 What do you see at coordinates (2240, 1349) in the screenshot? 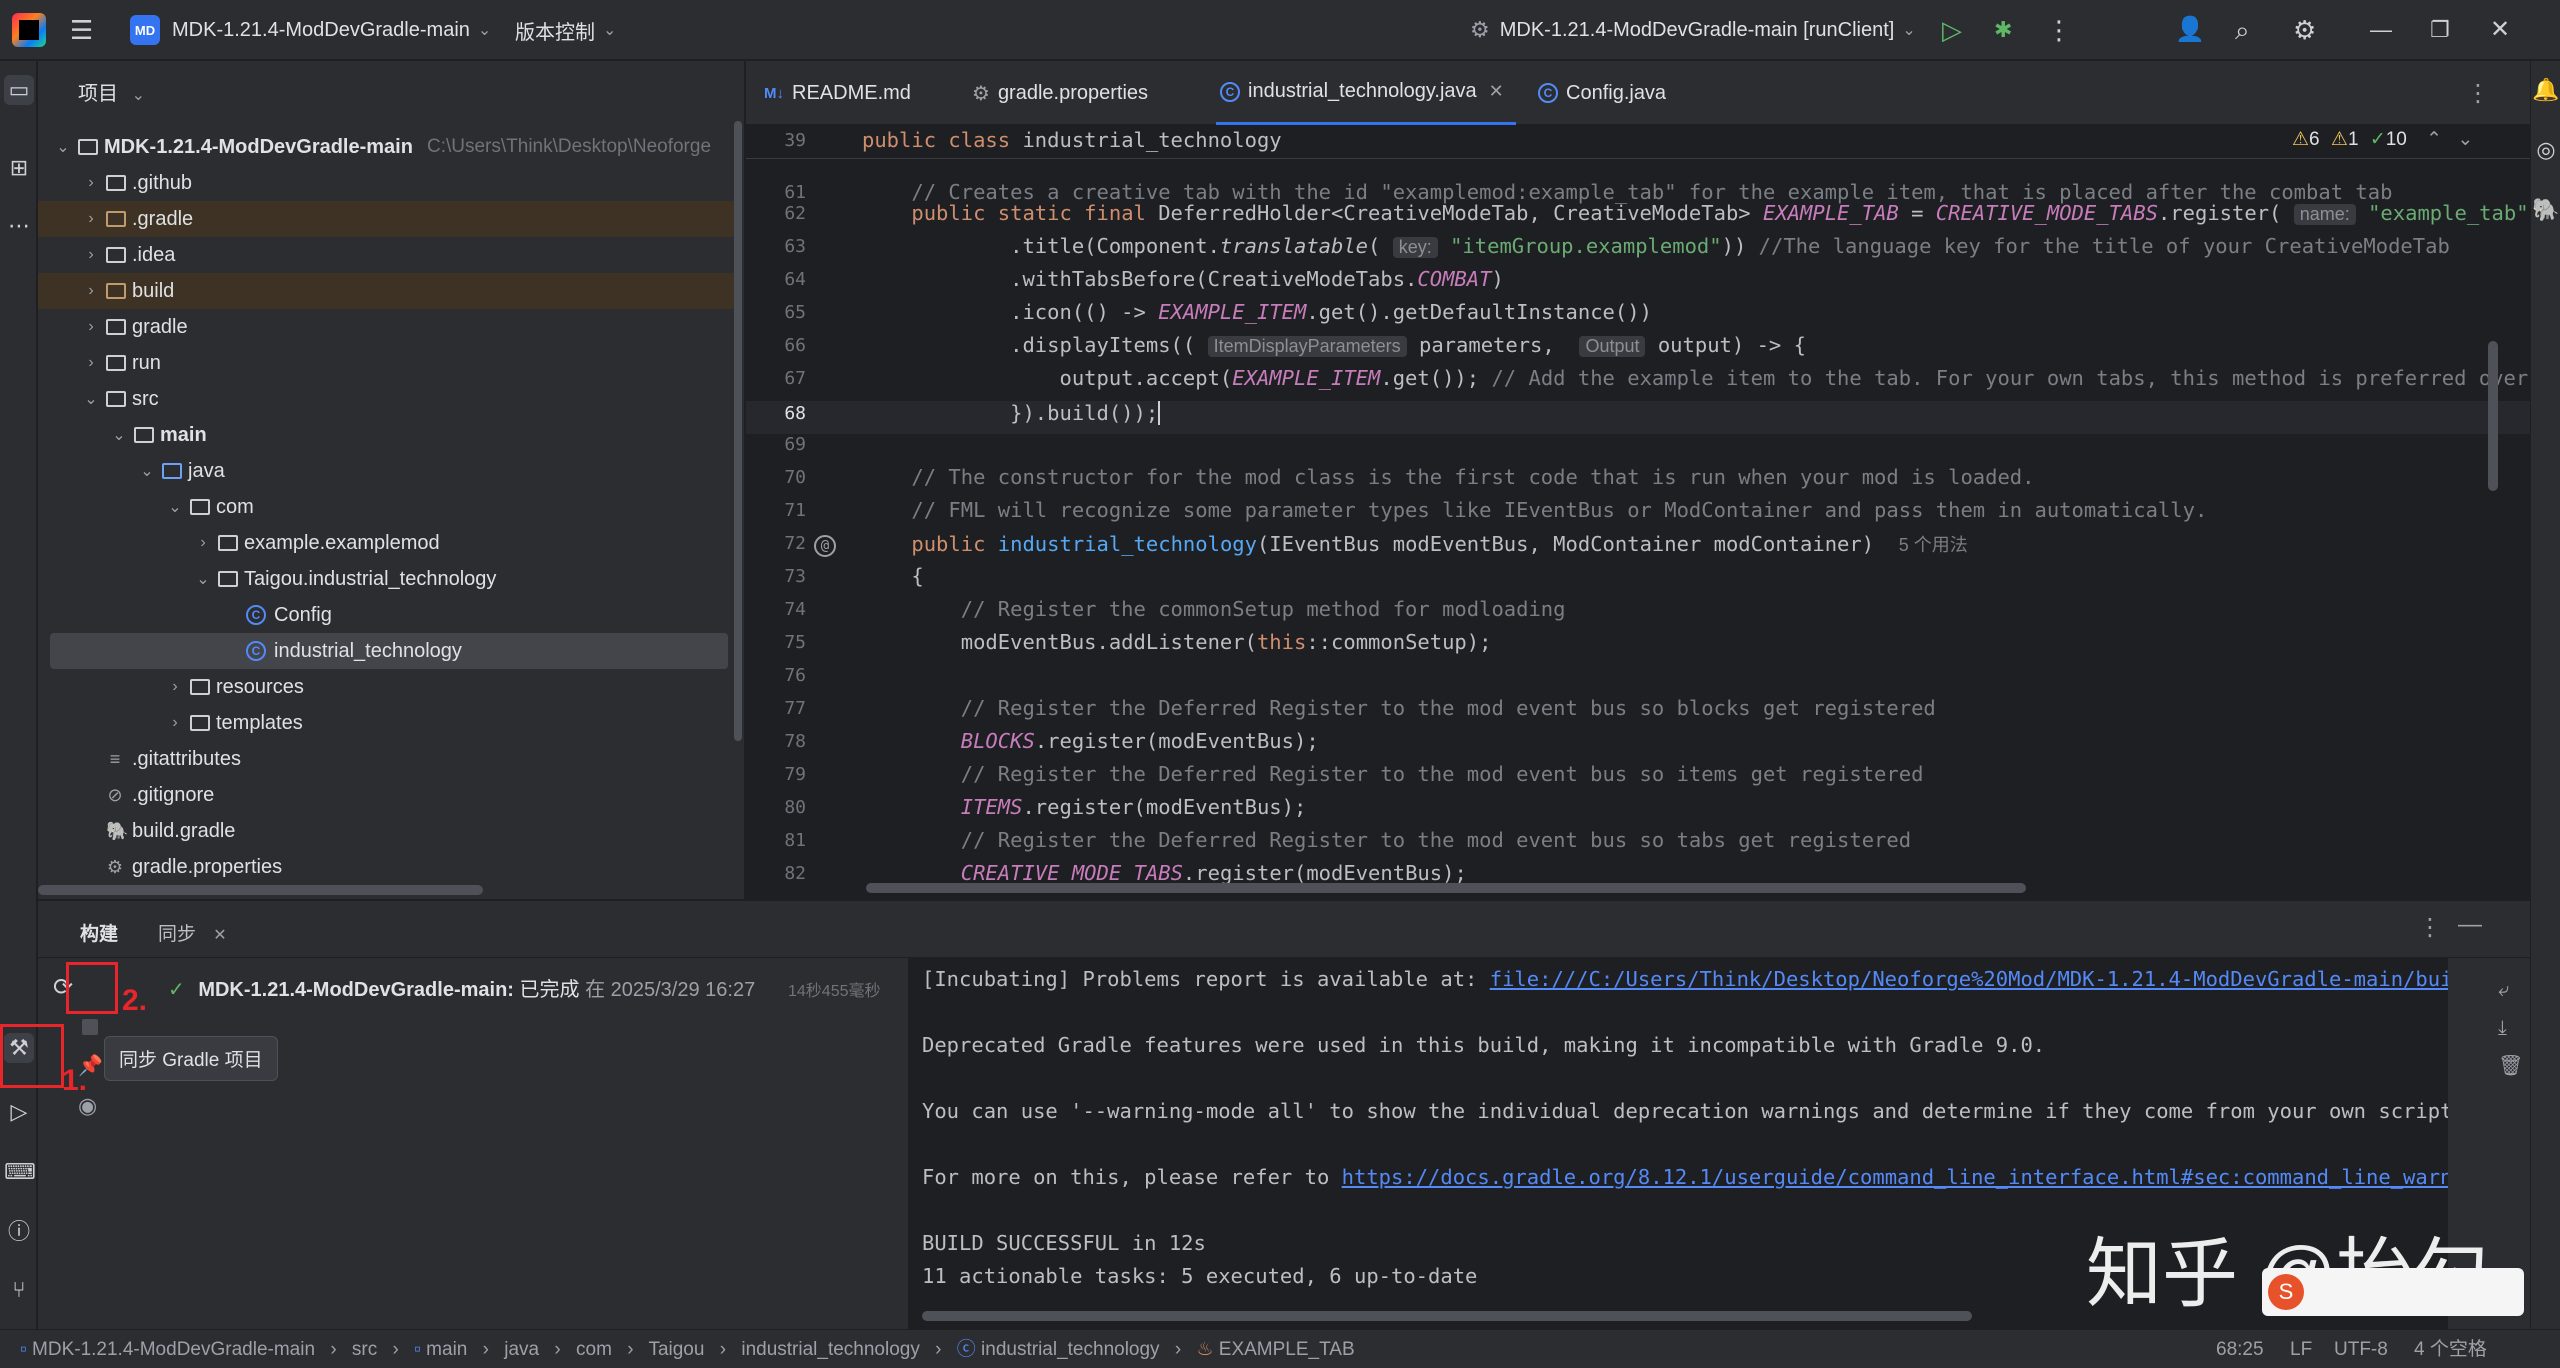
I see `caret-position: 68:25` at bounding box center [2240, 1349].